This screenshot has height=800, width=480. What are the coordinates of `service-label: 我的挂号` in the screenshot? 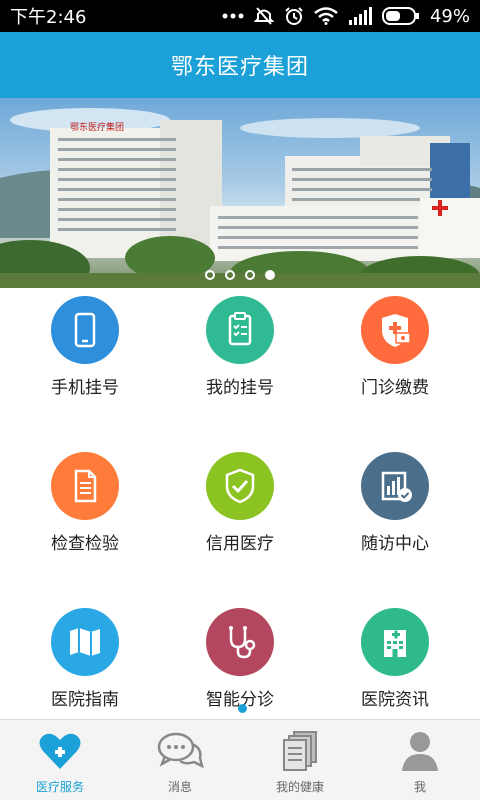 It's located at (240, 388).